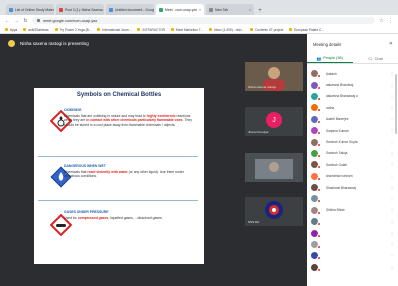 This screenshot has height=286, width=398. I want to click on tab-chat-label: Chat, so click(378, 58).